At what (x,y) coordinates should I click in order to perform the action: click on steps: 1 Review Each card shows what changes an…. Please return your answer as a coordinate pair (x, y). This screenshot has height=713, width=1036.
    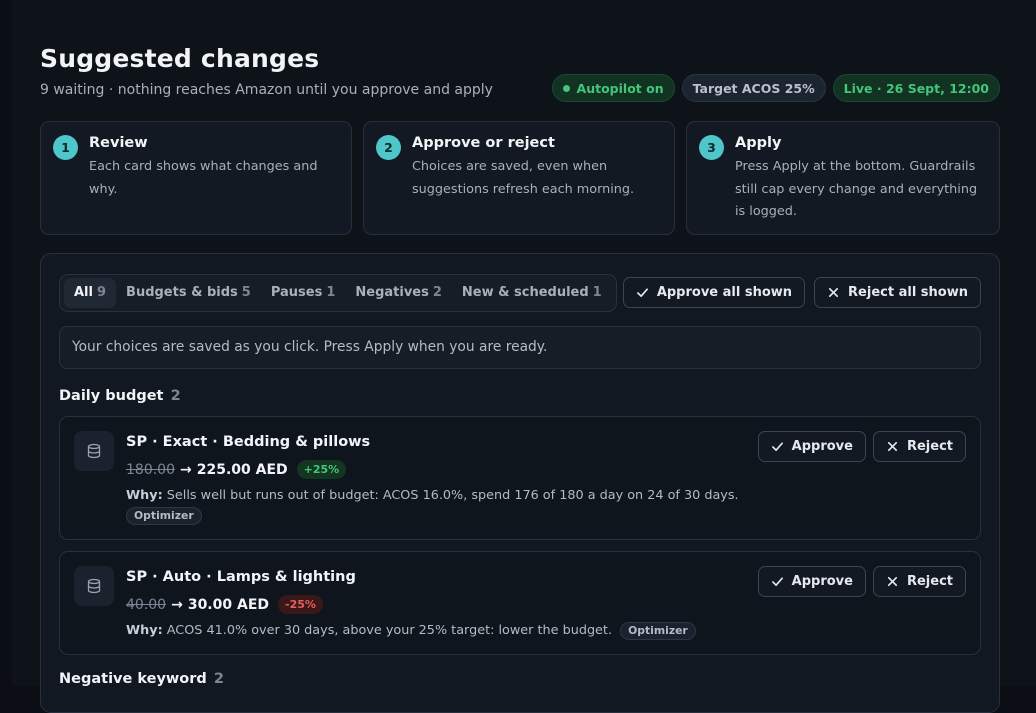
    Looking at the image, I should click on (520, 178).